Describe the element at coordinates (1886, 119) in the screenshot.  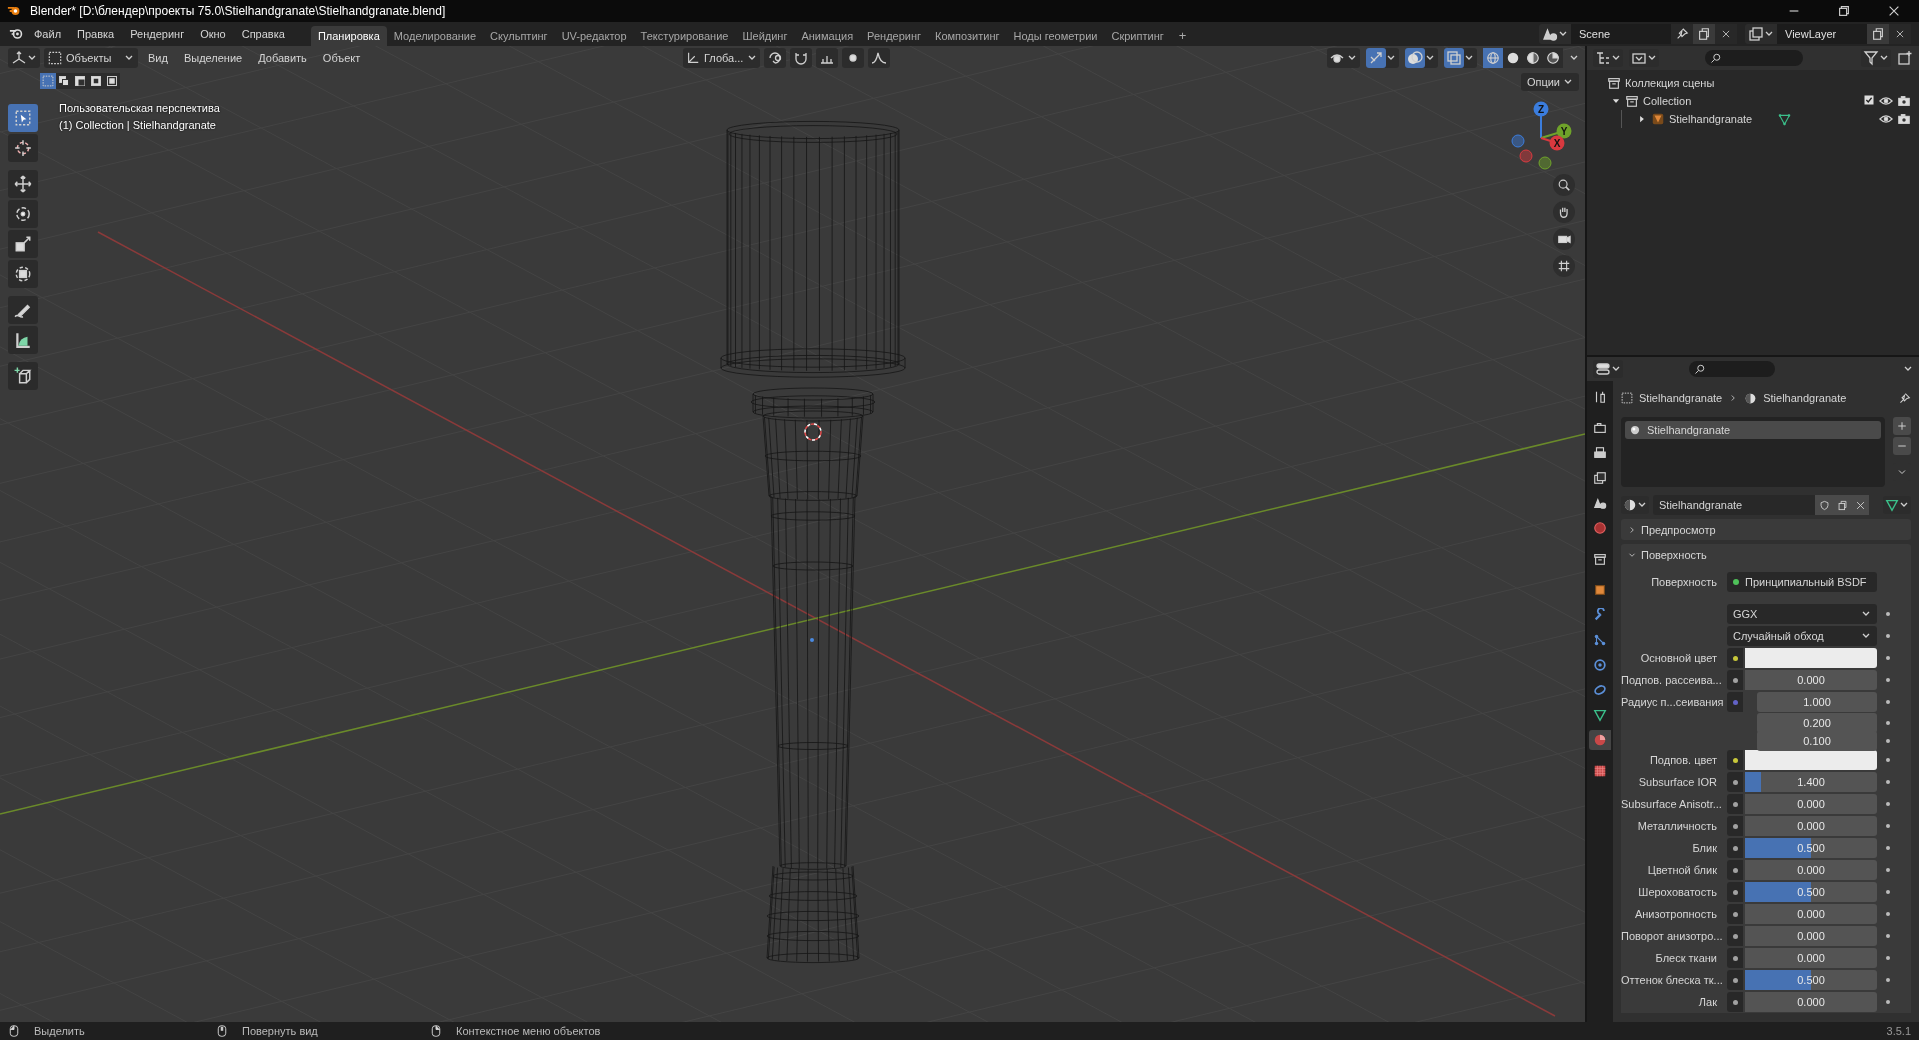
I see `eye-icon` at that location.